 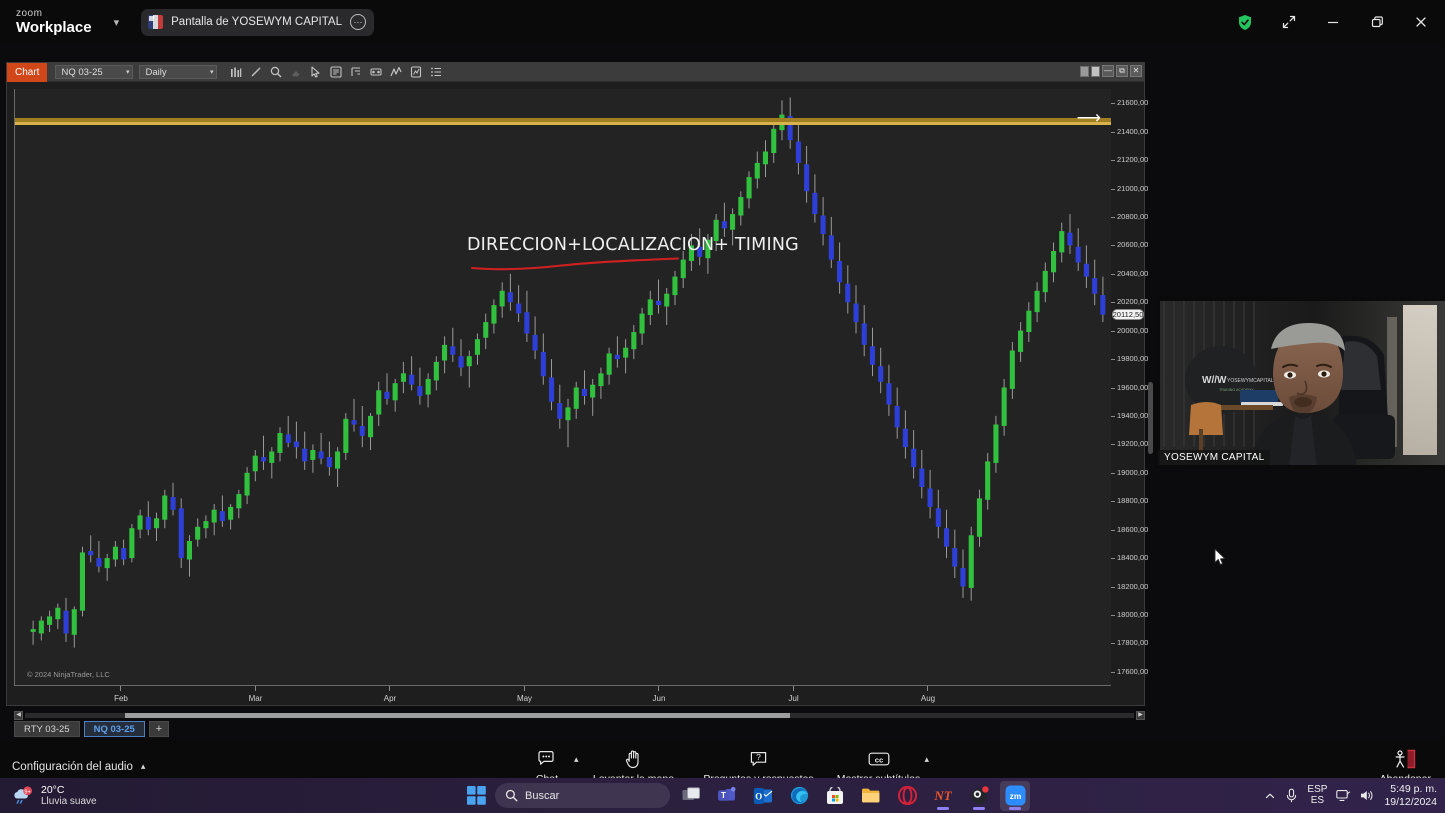 I want to click on price-axis-tick: 21000,00, so click(x=1129, y=188).